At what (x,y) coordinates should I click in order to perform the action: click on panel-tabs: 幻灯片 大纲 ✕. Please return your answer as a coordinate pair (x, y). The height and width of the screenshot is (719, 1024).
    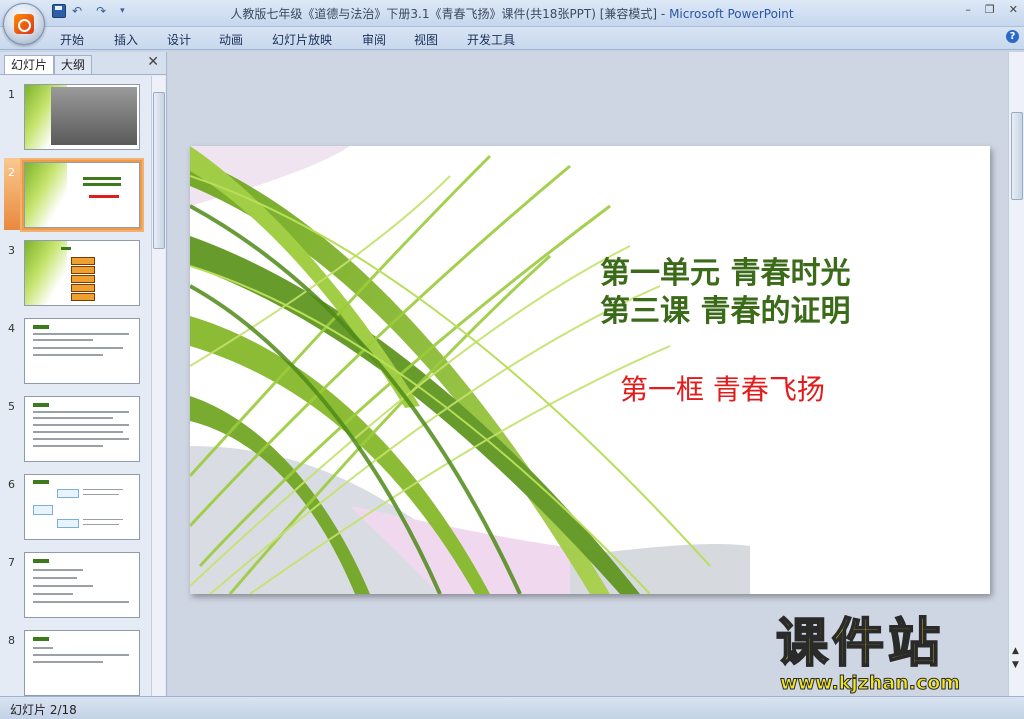
    Looking at the image, I should click on (83, 63).